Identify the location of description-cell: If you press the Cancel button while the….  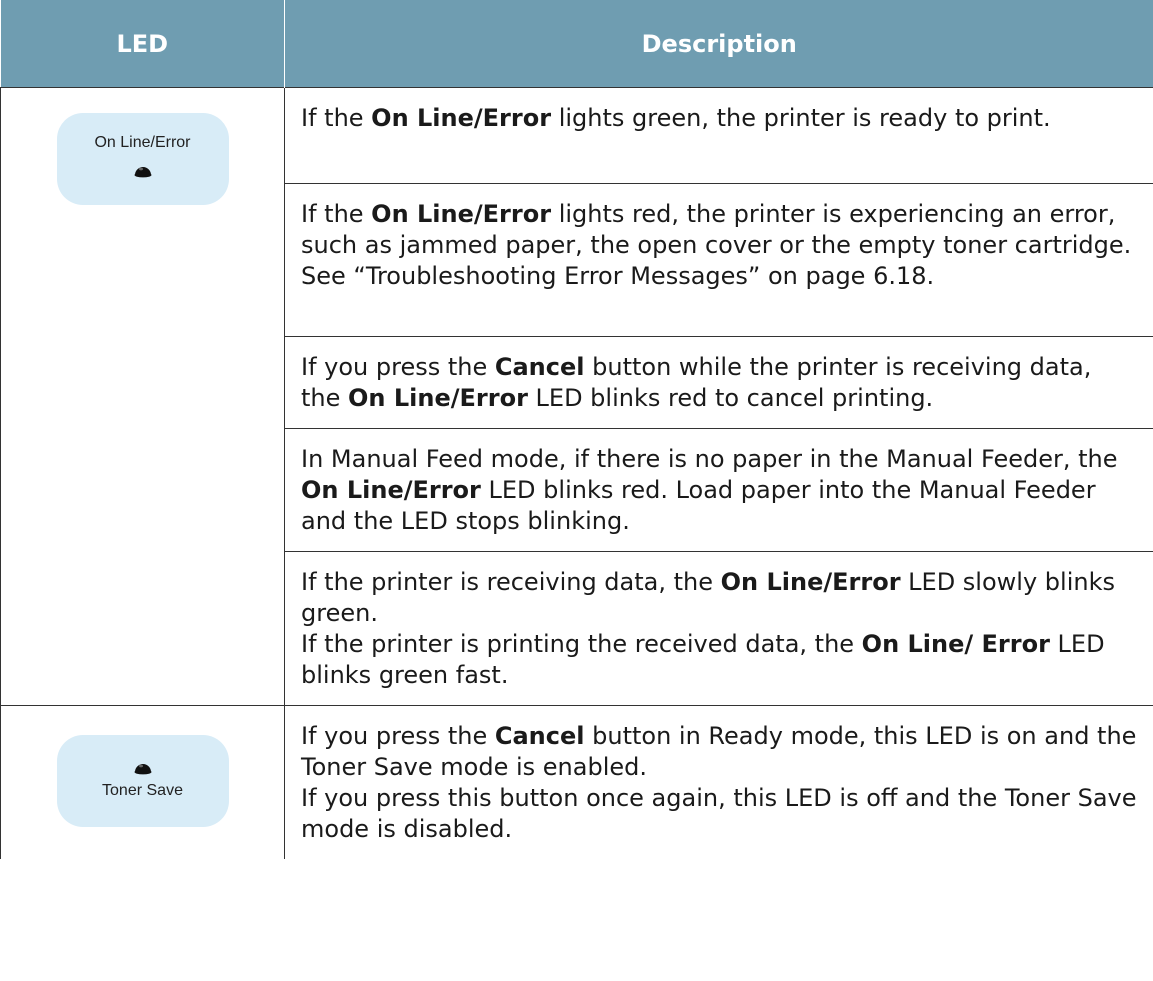
(718, 382).